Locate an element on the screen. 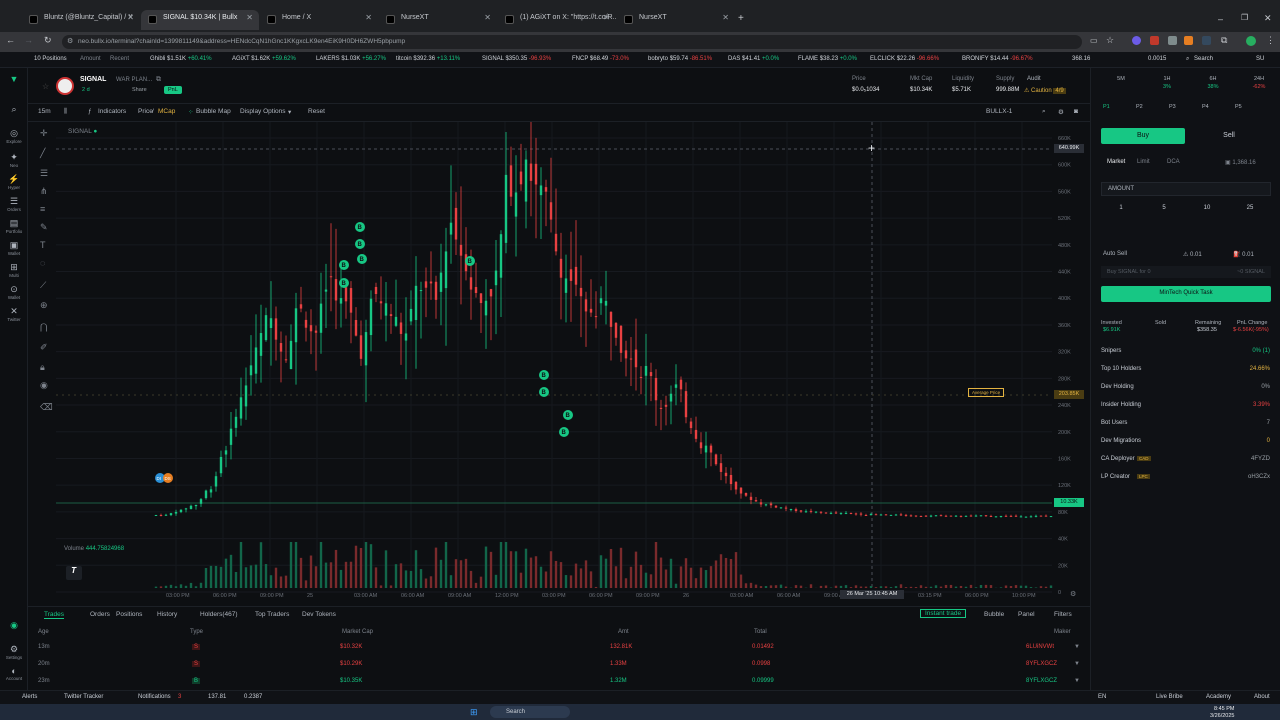  browser-tab: Home / X ✕ is located at coordinates (319, 20).